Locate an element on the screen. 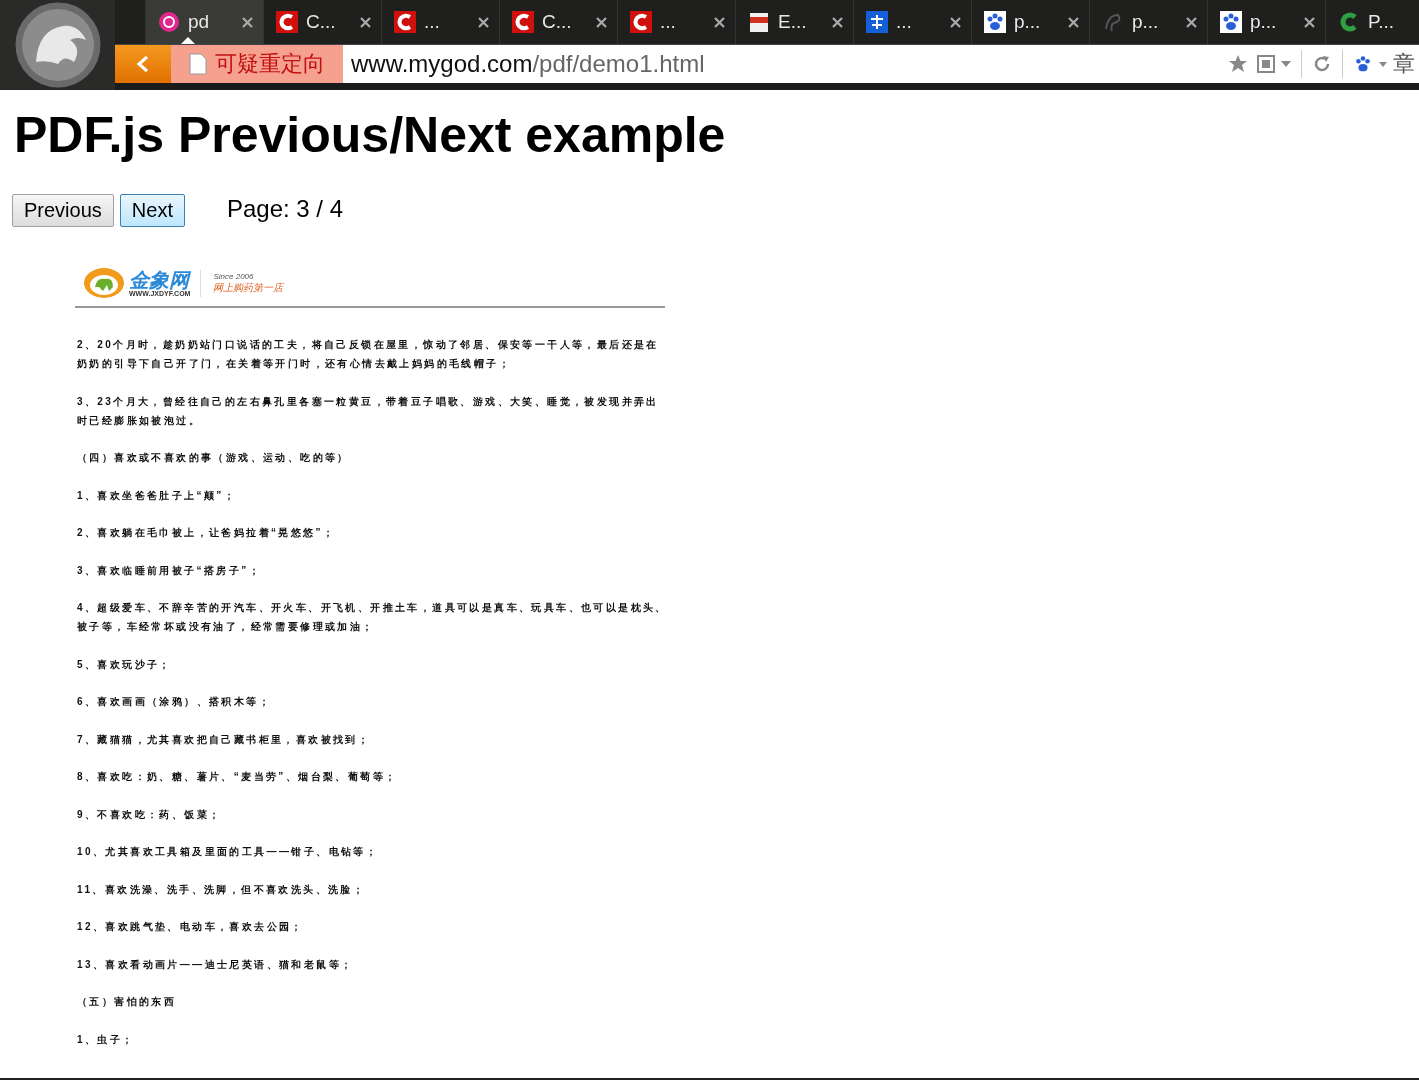  page-icon is located at coordinates (198, 64).